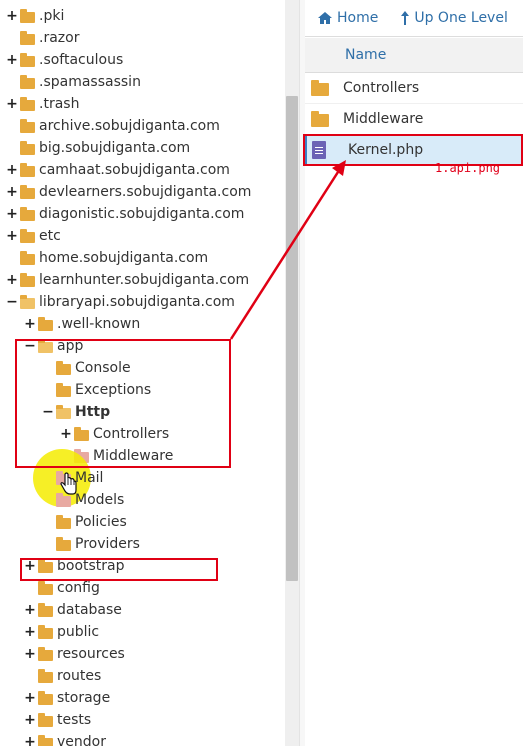 The image size is (523, 746). I want to click on tree-item-label: camhaat.sobujdiganta.com, so click(134, 170).